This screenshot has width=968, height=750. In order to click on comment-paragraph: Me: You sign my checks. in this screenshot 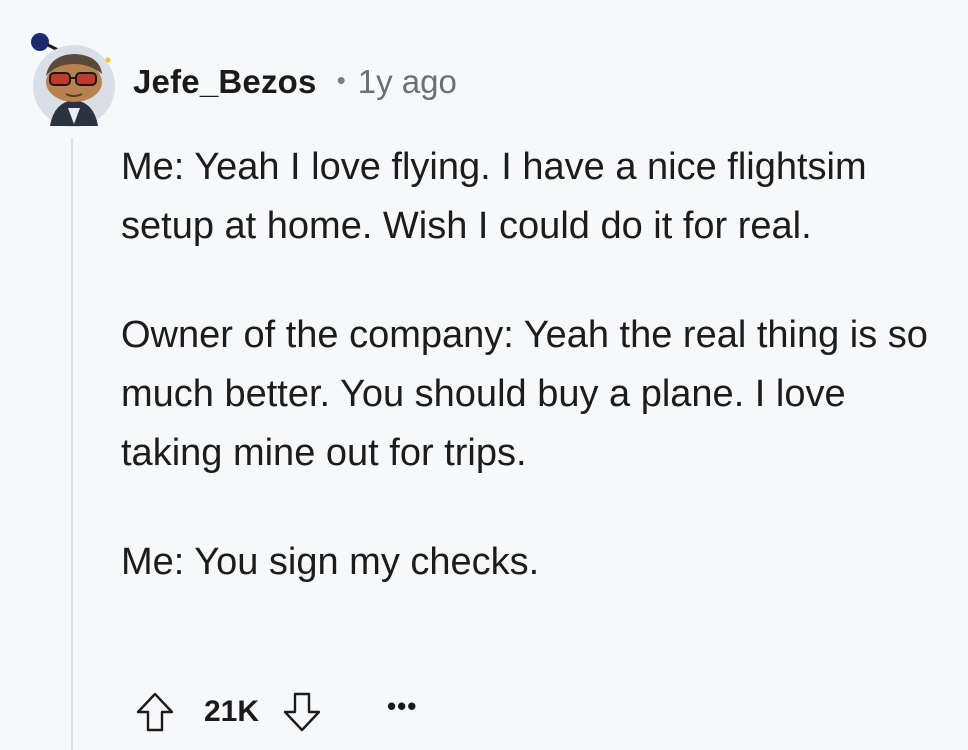, I will do `click(330, 562)`.